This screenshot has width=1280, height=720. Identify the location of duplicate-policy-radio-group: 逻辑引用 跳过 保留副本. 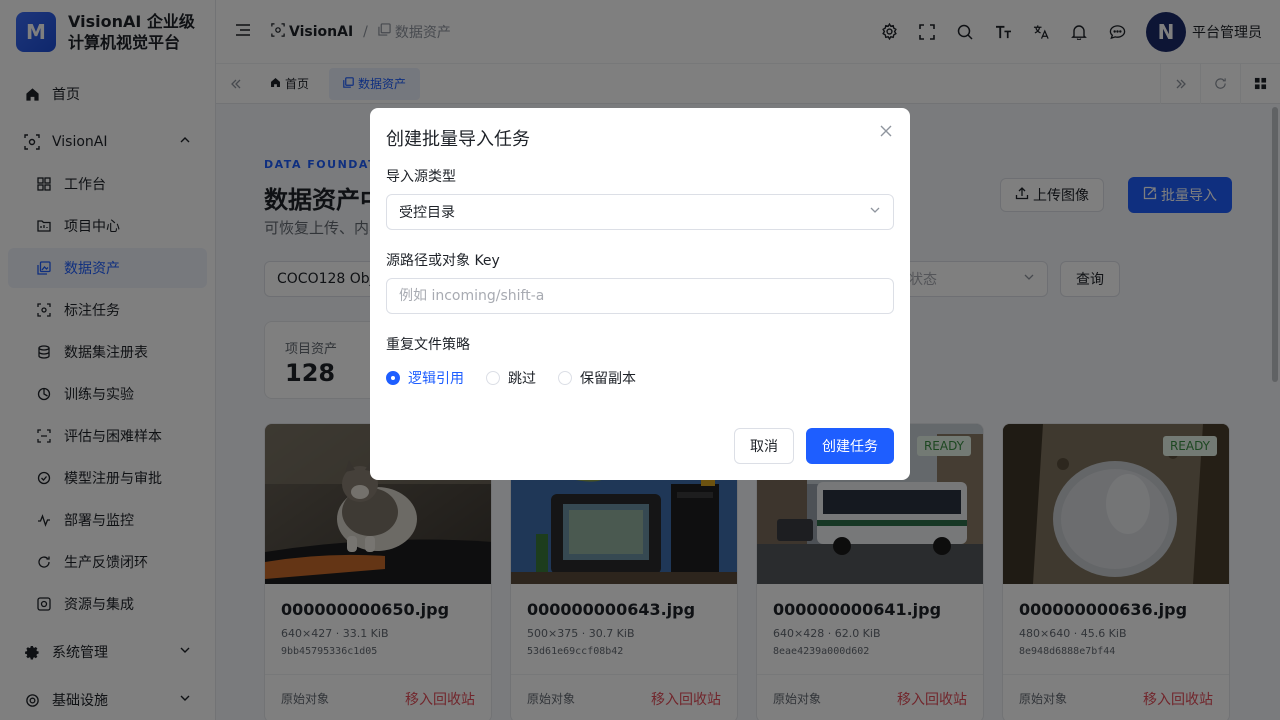
(522, 378).